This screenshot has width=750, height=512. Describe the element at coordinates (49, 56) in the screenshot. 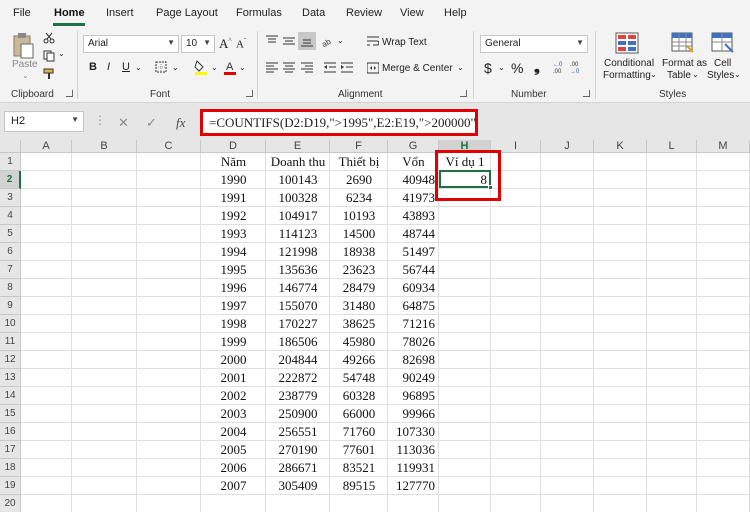

I see `copy-icon` at that location.